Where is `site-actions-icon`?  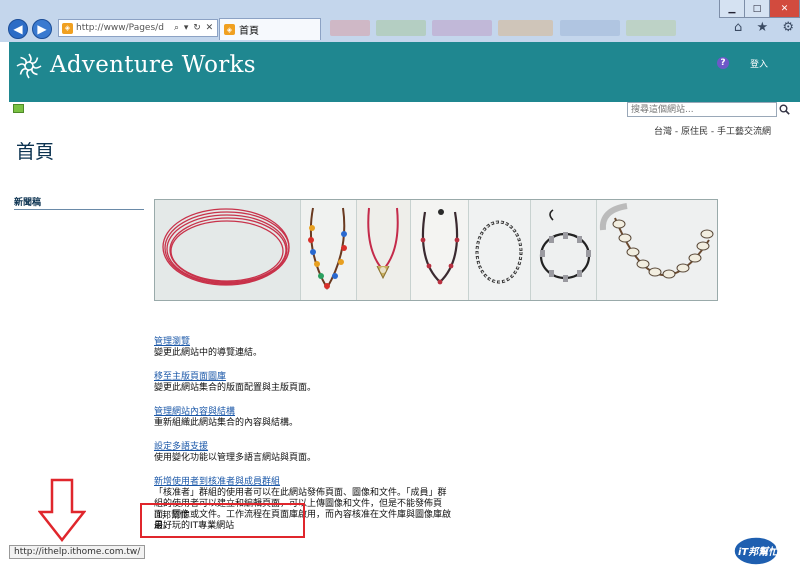 site-actions-icon is located at coordinates (18, 108).